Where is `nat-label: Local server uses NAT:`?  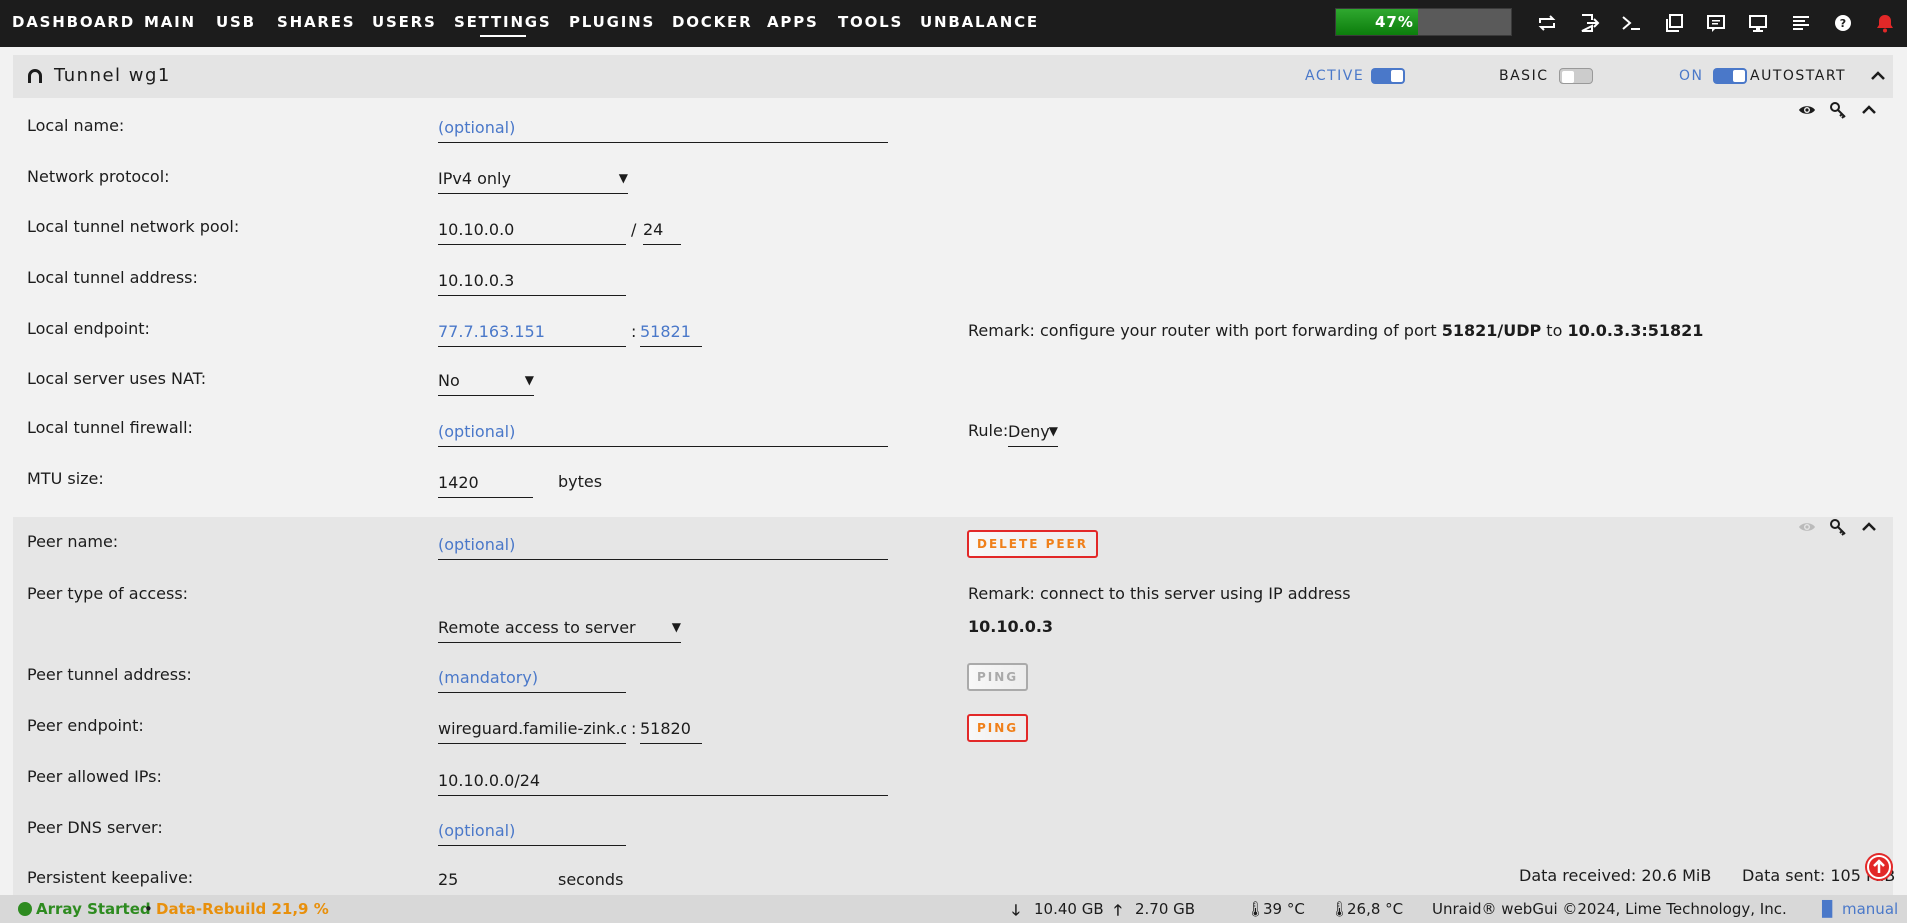
nat-label: Local server uses NAT: is located at coordinates (117, 378).